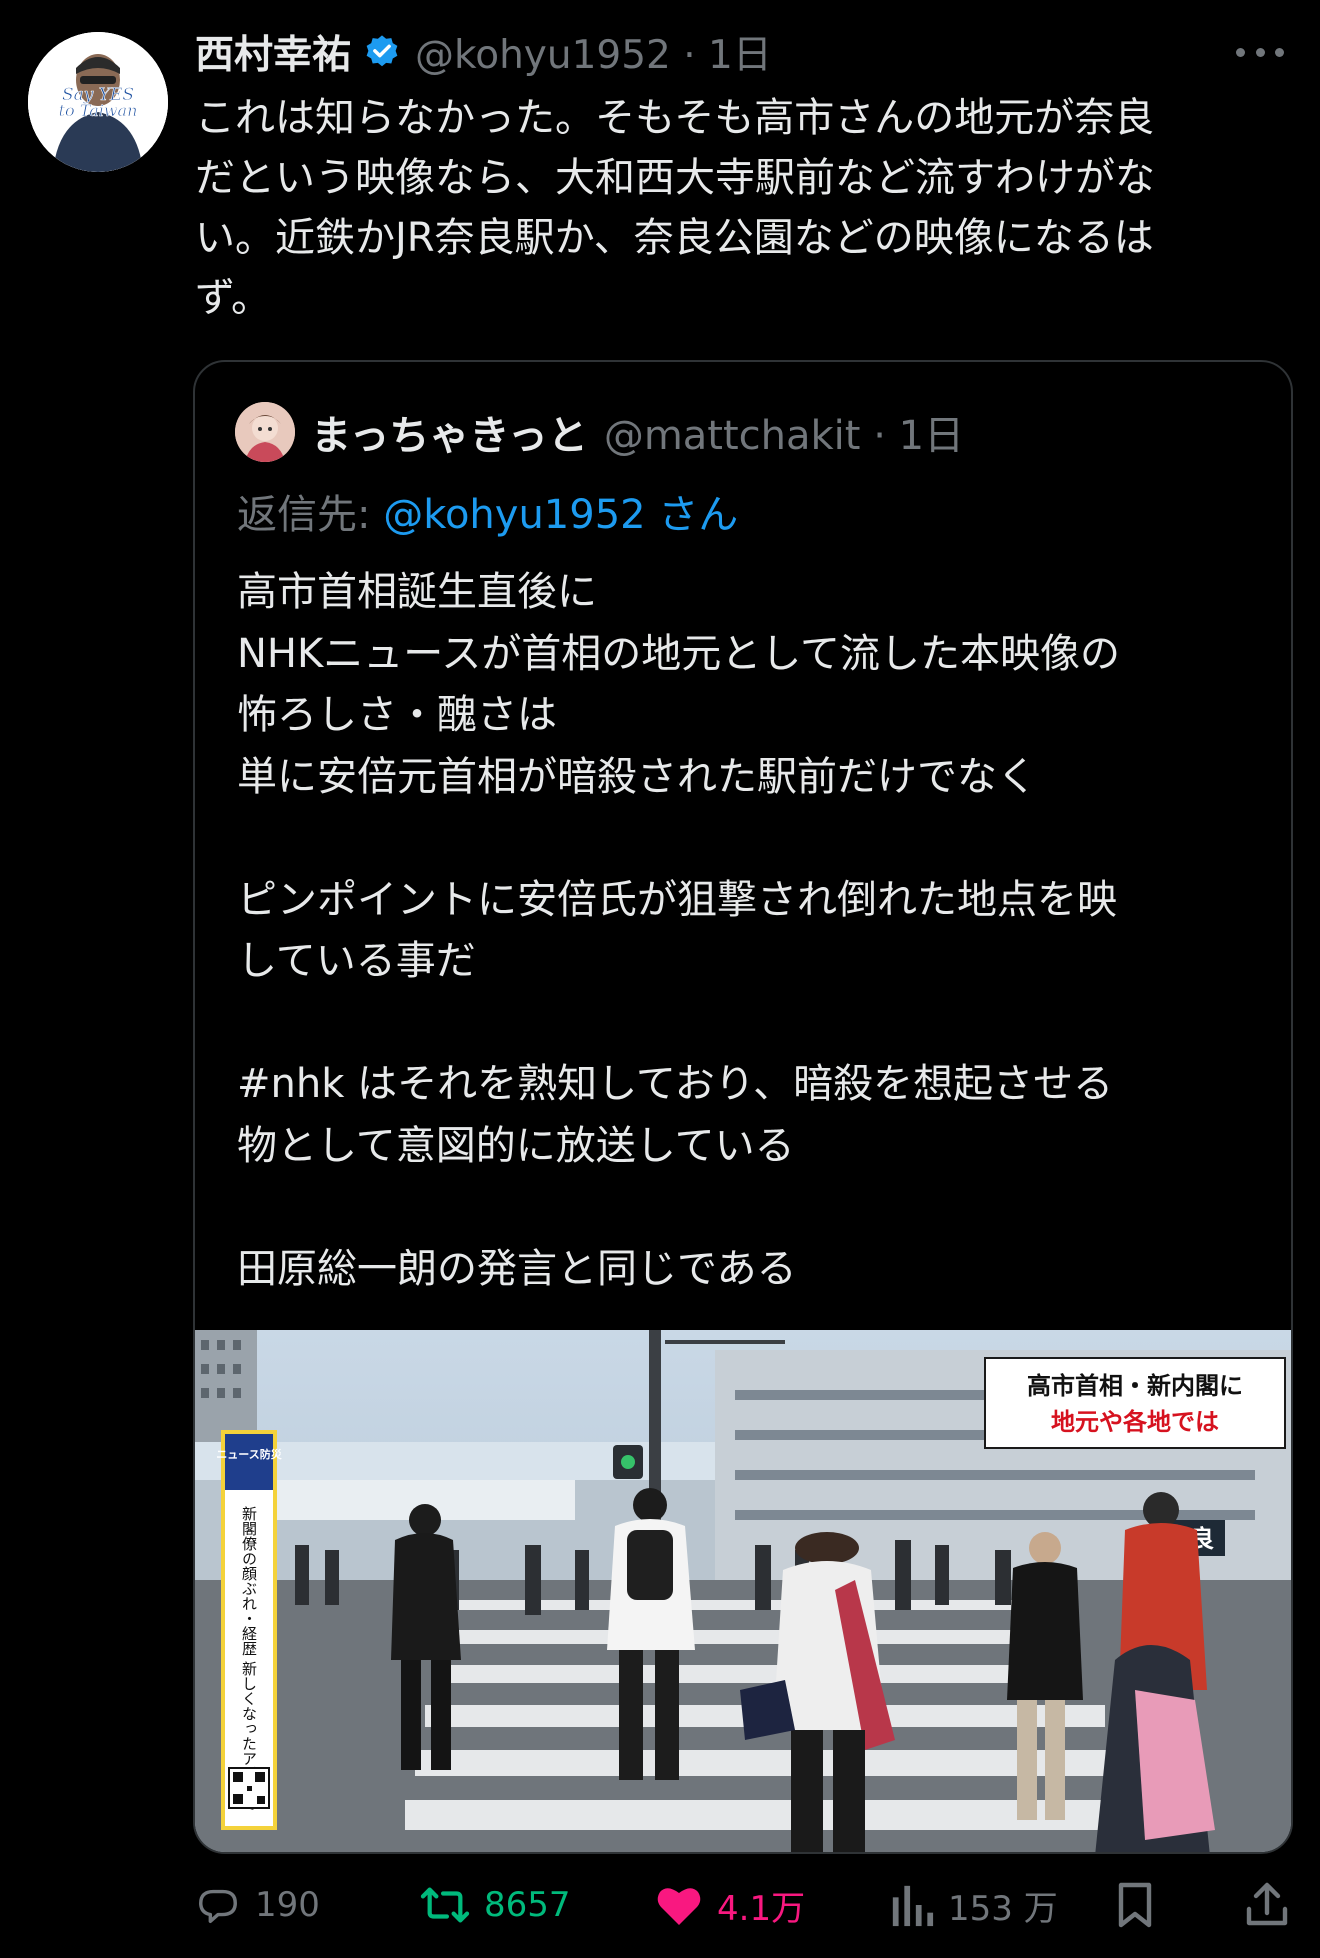  Describe the element at coordinates (1003, 1908) in the screenshot. I see `view-count: 153 万` at that location.